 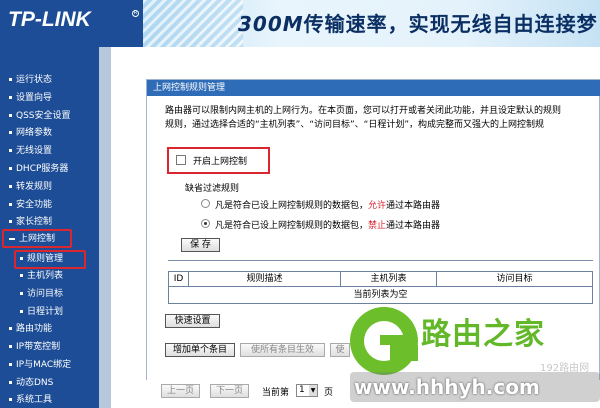 I want to click on watermark-logo-cut, so click(x=404, y=353).